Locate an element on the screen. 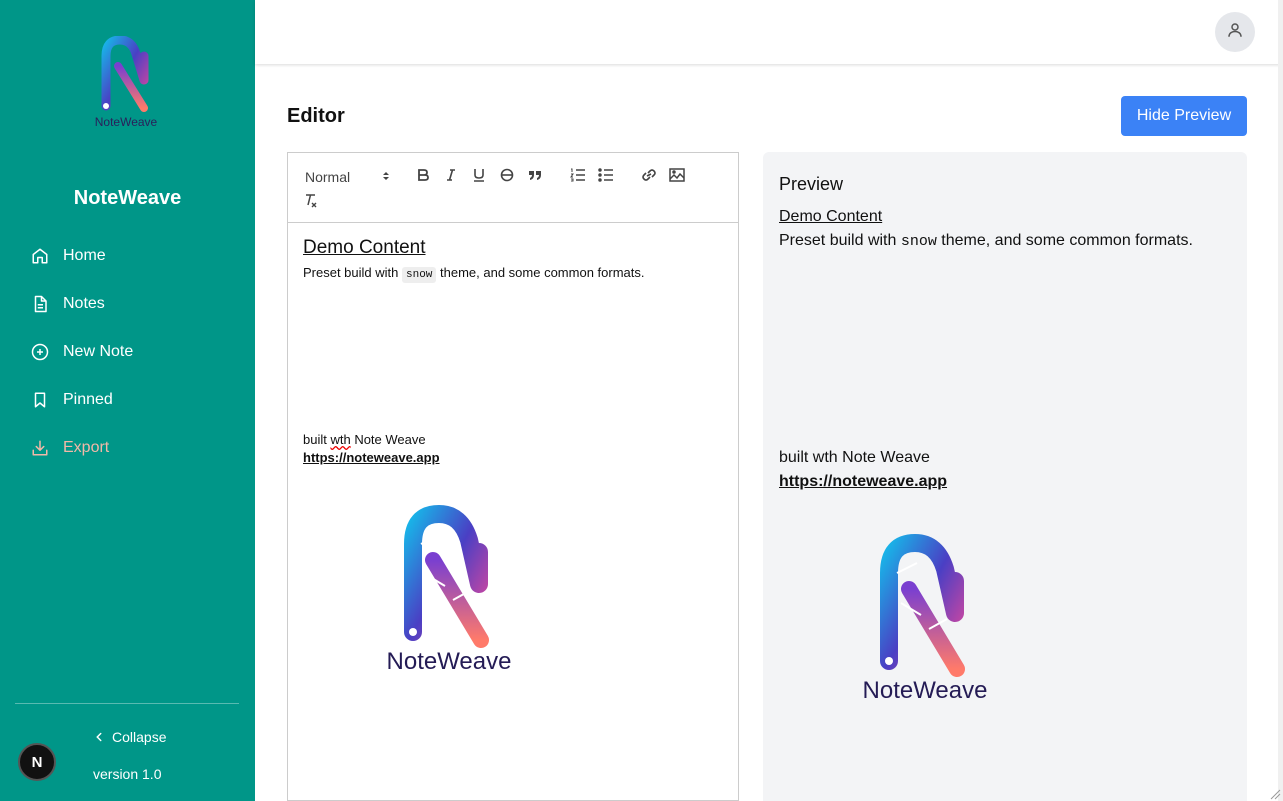 The width and height of the screenshot is (1283, 801). quote-icon is located at coordinates (535, 177).